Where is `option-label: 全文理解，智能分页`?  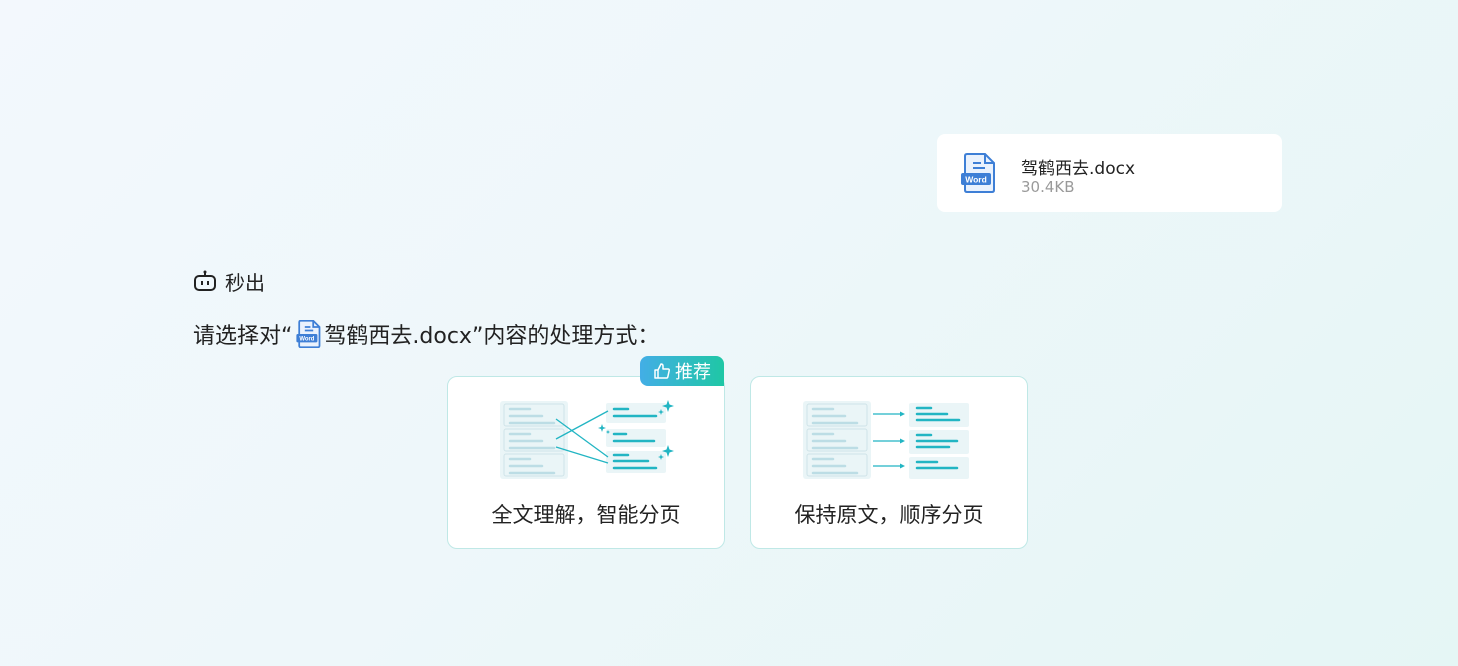
option-label: 全文理解，智能分页 is located at coordinates (586, 515).